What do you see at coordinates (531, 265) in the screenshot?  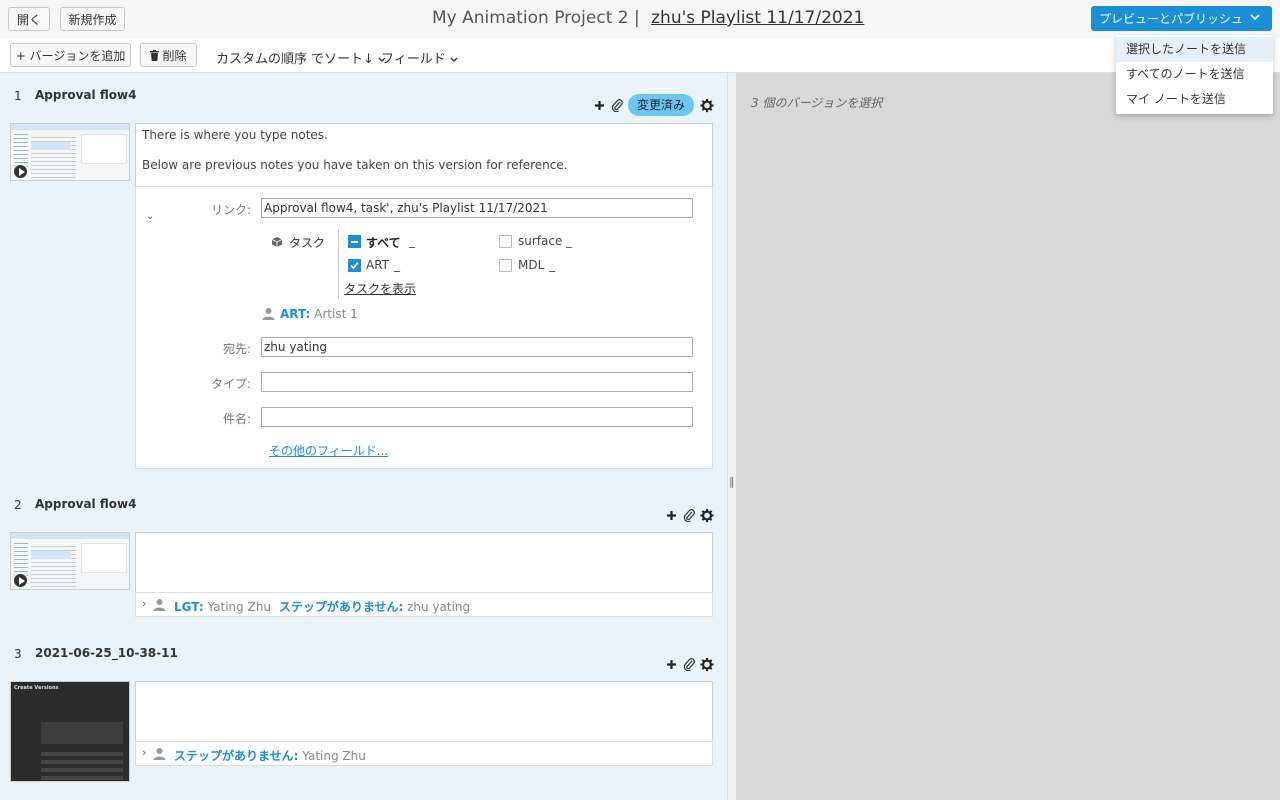 I see `task-mdl-label: MDL` at bounding box center [531, 265].